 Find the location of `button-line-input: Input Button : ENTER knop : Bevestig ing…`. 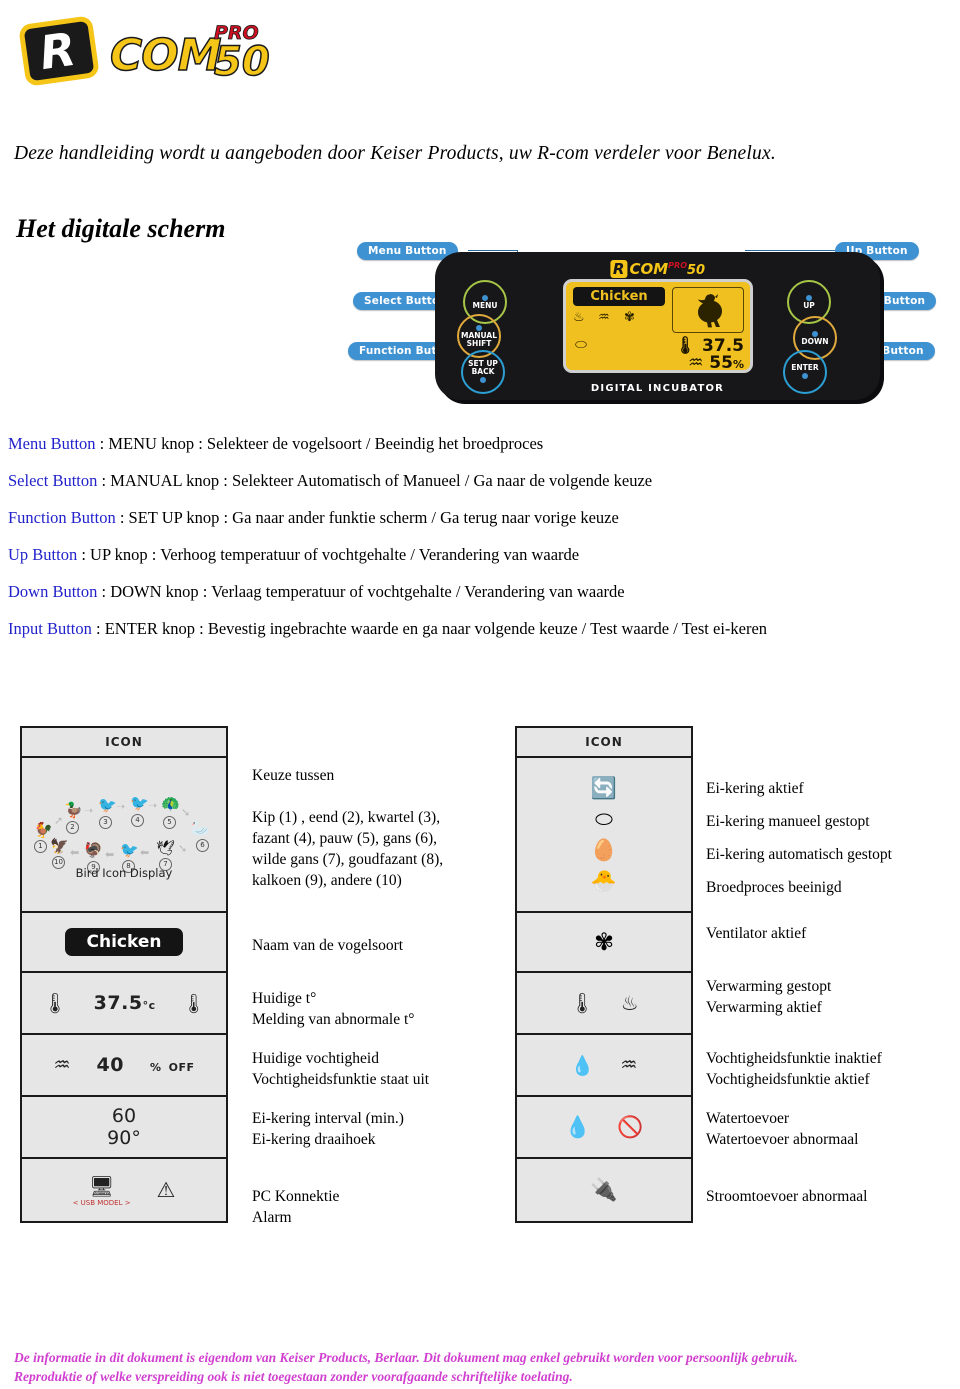

button-line-input: Input Button : ENTER knop : Bevestig ing… is located at coordinates (480, 629).